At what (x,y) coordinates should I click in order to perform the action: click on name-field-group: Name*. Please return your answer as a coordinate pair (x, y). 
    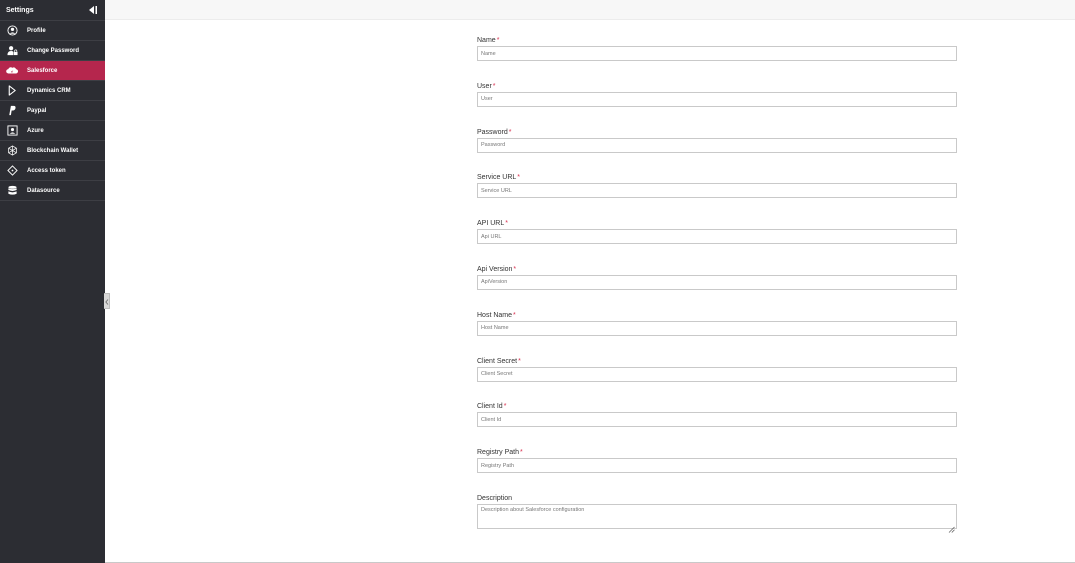
    Looking at the image, I should click on (717, 59).